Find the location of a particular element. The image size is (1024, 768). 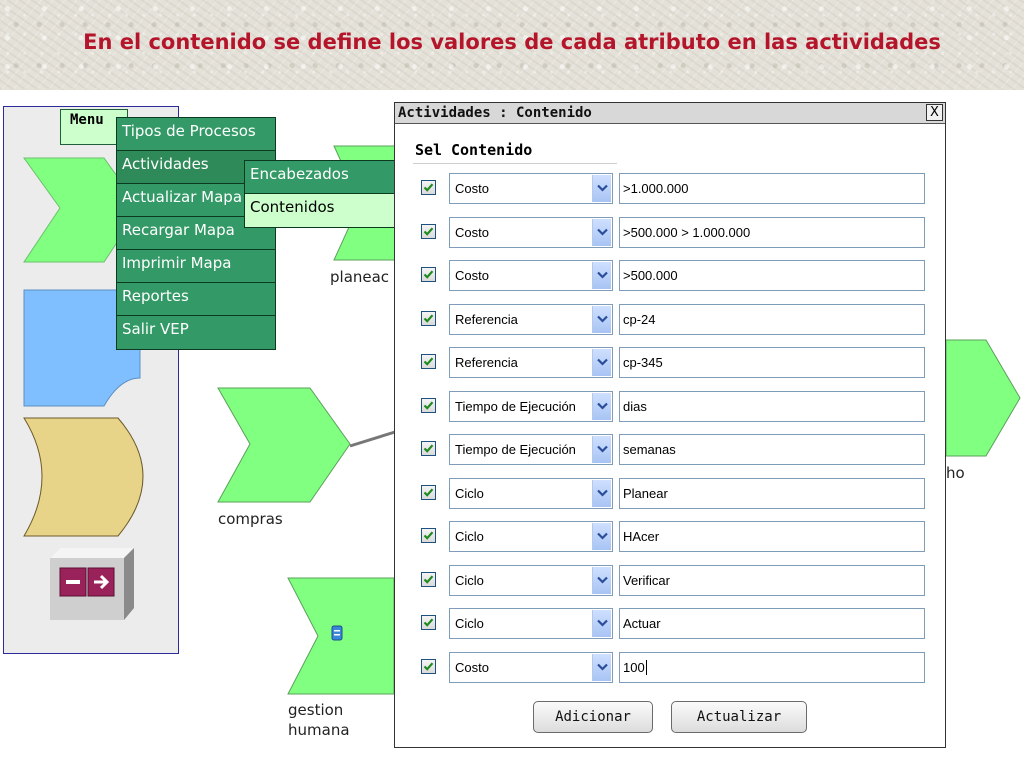

value-input: 100 is located at coordinates (772, 667).